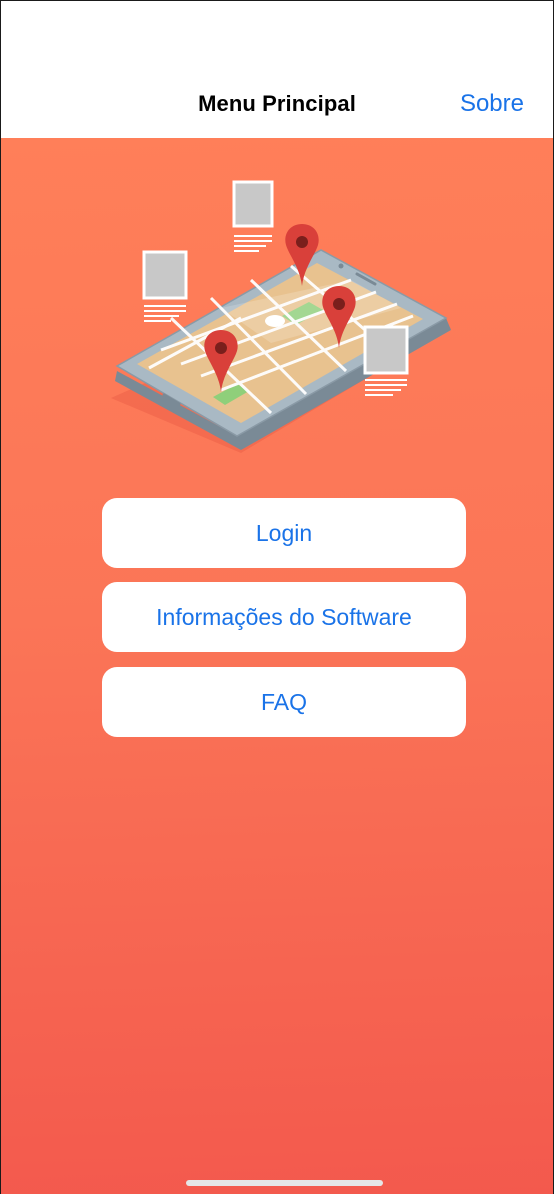 This screenshot has width=554, height=1194. I want to click on info-card-right, so click(386, 360).